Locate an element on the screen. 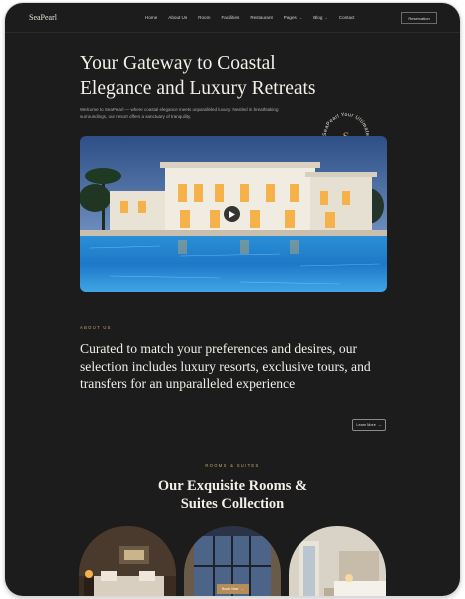 The image size is (465, 599). nav-item-label: Room is located at coordinates (204, 17).